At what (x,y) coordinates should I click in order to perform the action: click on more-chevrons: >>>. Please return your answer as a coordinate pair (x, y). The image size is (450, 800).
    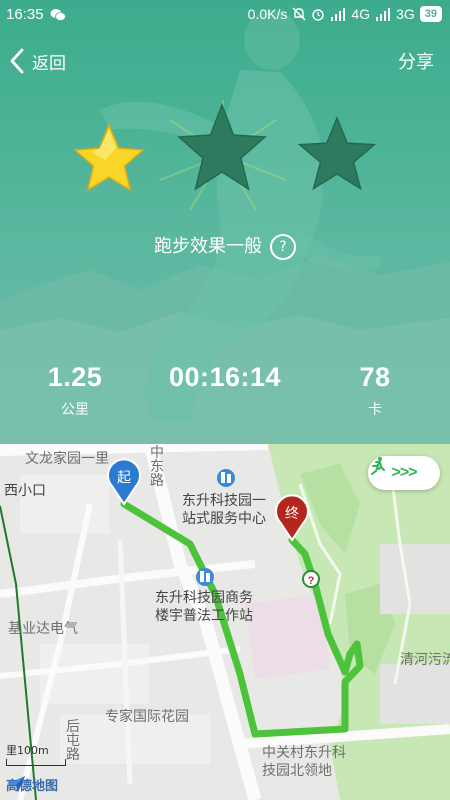
    Looking at the image, I should click on (404, 472).